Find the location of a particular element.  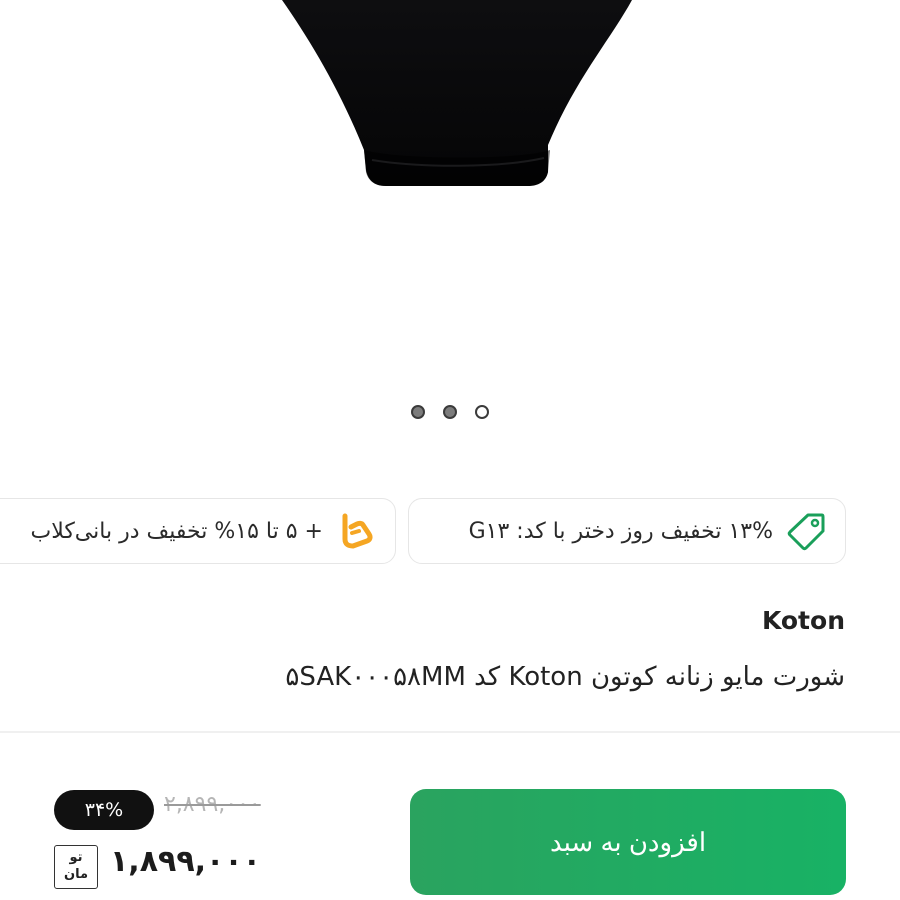

divider is located at coordinates (450, 732).